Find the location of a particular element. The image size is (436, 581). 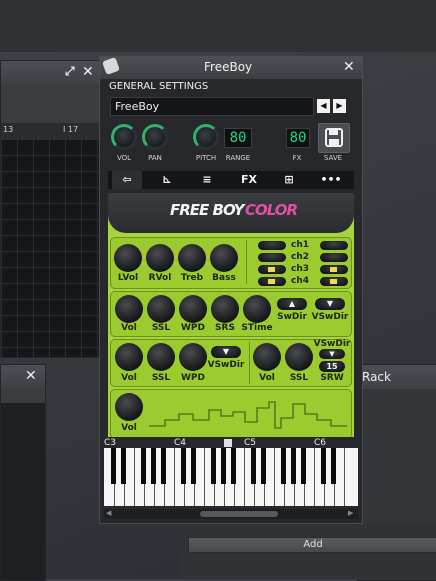

sq1-vol-knob is located at coordinates (129, 309).